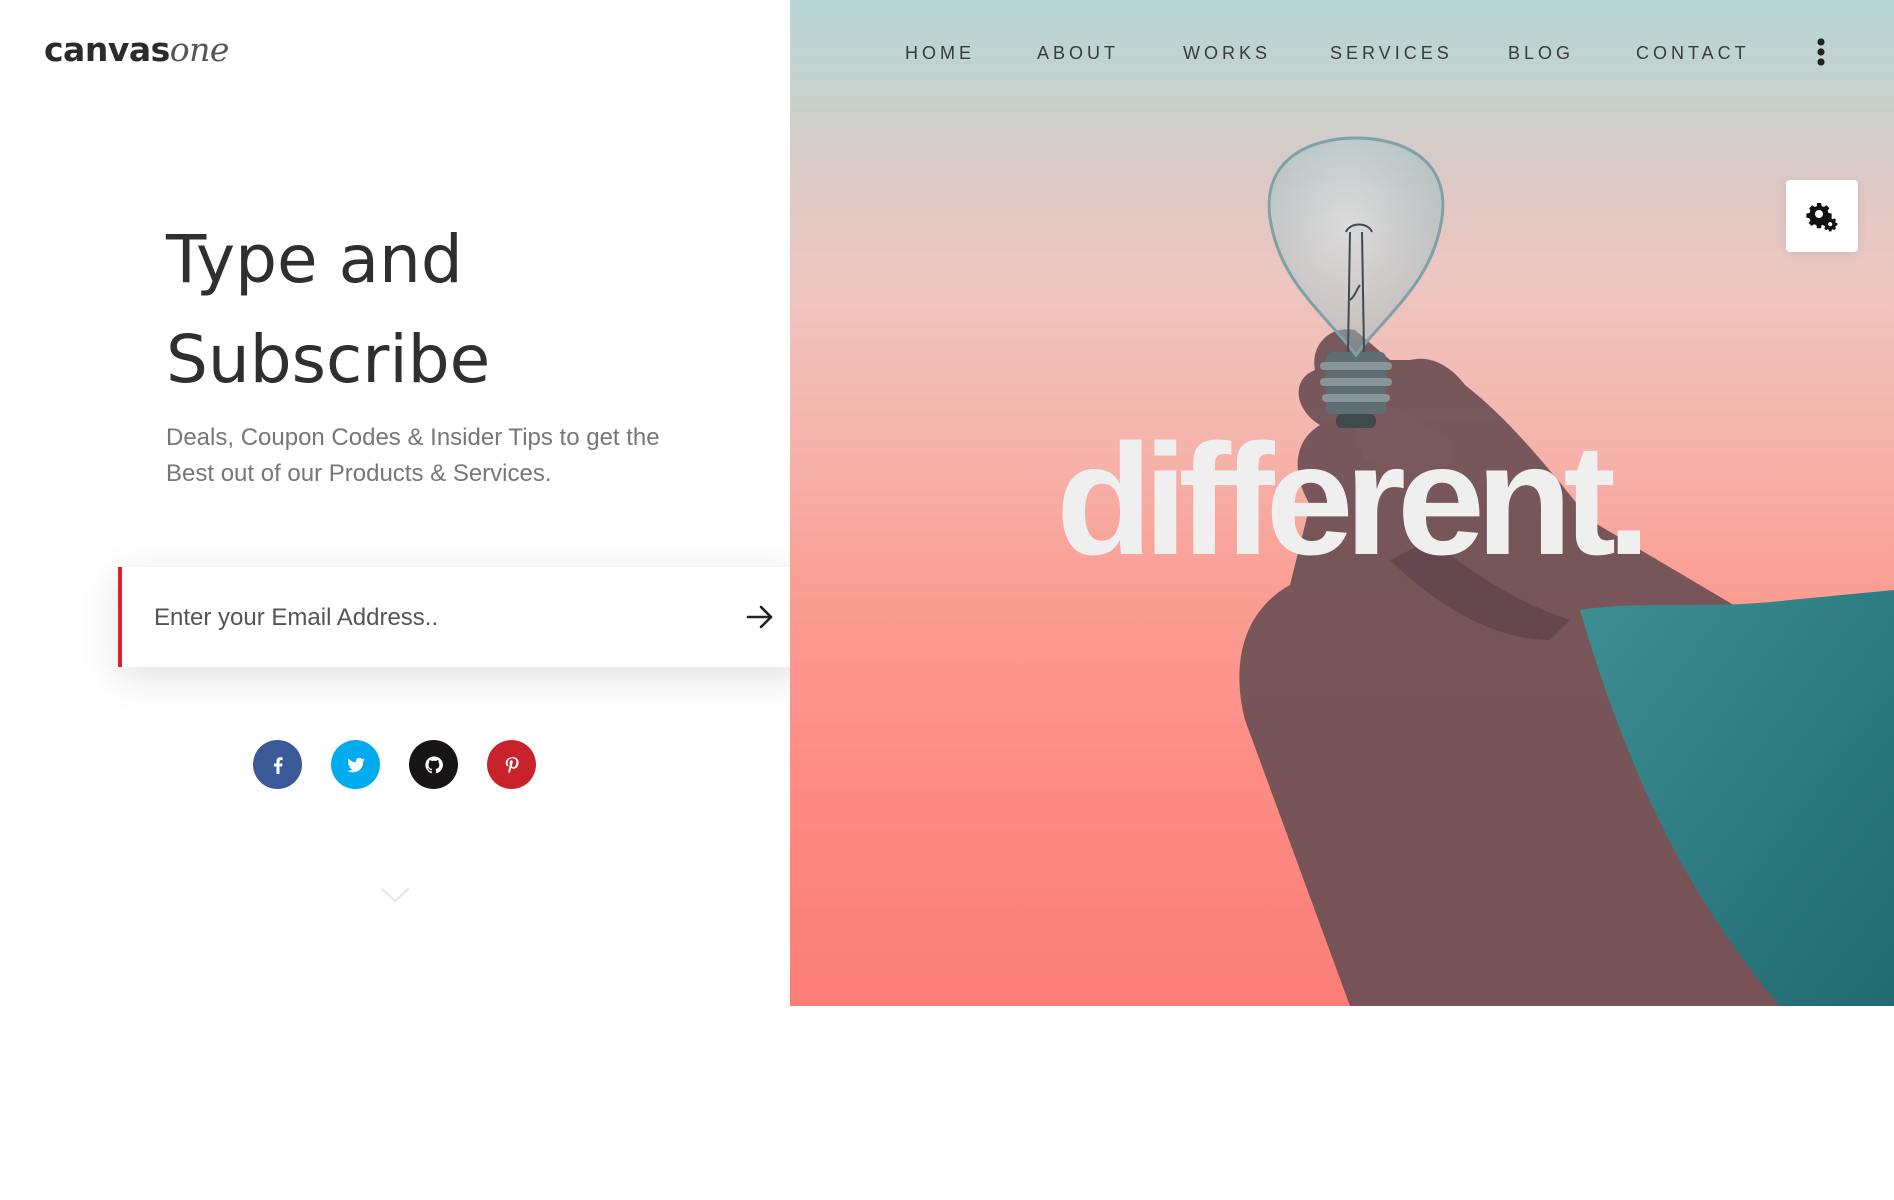  I want to click on hero-big-word: different., so click(1353, 500).